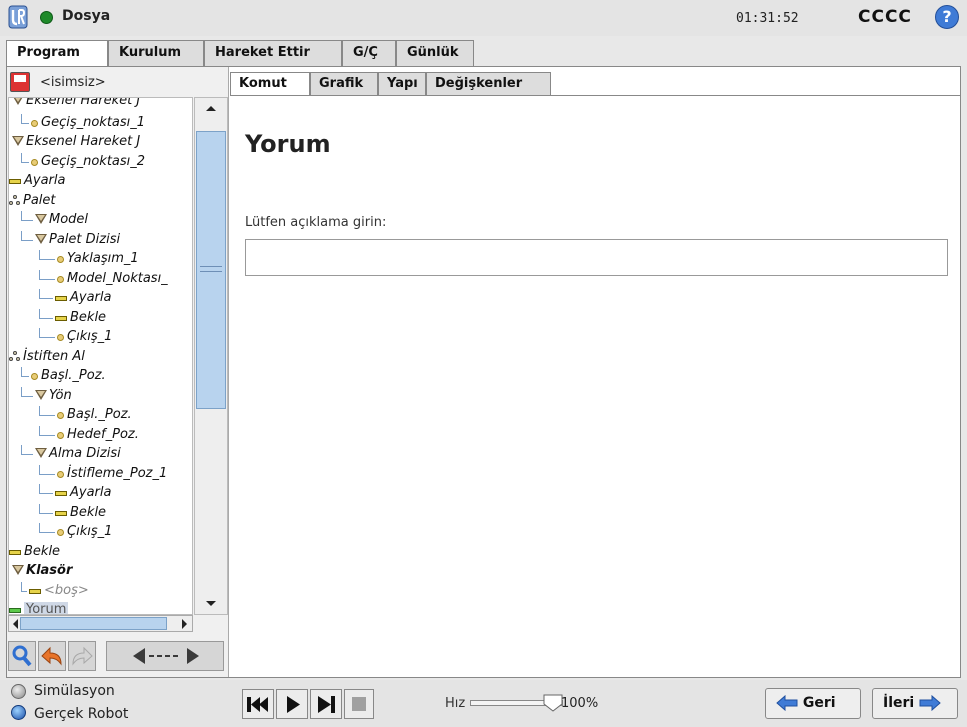  What do you see at coordinates (100, 162) in the screenshot?
I see `tree-item: Geçiş_noktası_2` at bounding box center [100, 162].